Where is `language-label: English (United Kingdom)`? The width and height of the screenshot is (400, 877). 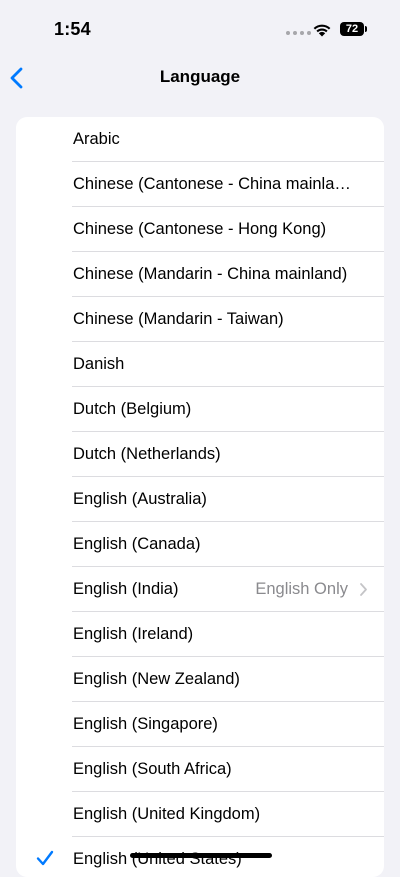 language-label: English (United Kingdom) is located at coordinates (167, 814).